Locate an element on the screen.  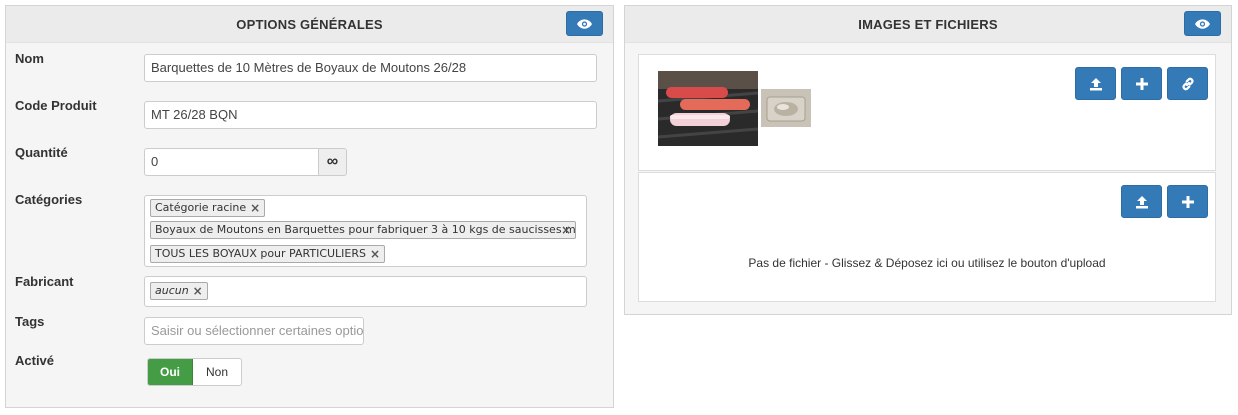
manufacturer-tag: aucun × is located at coordinates (179, 291).